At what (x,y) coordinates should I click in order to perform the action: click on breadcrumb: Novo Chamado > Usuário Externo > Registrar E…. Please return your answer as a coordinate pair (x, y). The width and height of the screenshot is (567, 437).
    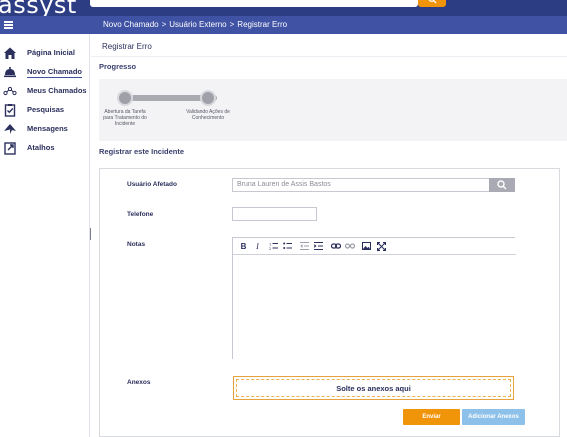
    Looking at the image, I should click on (195, 24).